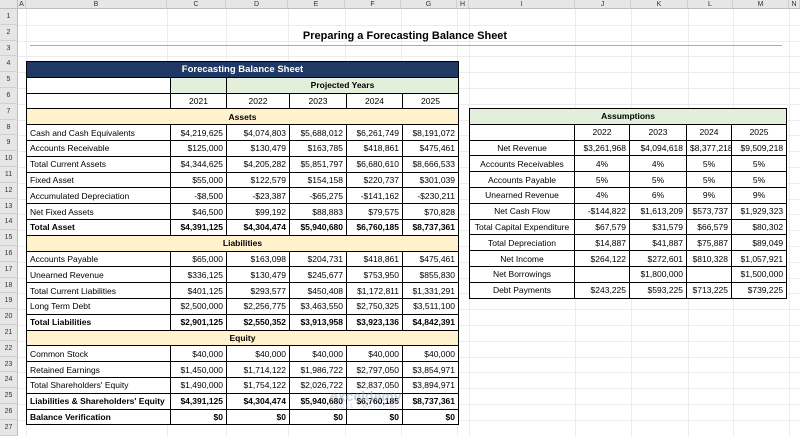 The image size is (800, 436). What do you see at coordinates (198, 290) in the screenshot?
I see `value-cell: $401,125` at bounding box center [198, 290].